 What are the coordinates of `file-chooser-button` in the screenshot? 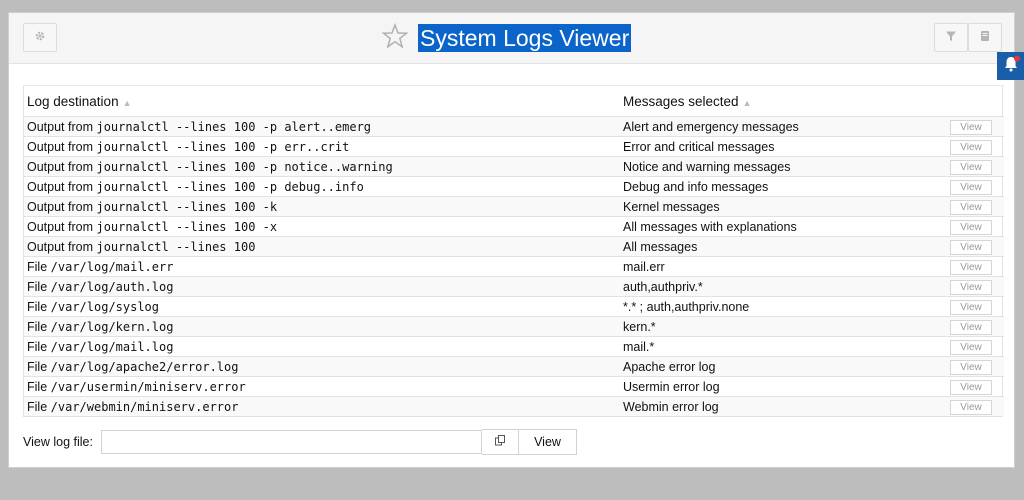 It's located at (500, 442).